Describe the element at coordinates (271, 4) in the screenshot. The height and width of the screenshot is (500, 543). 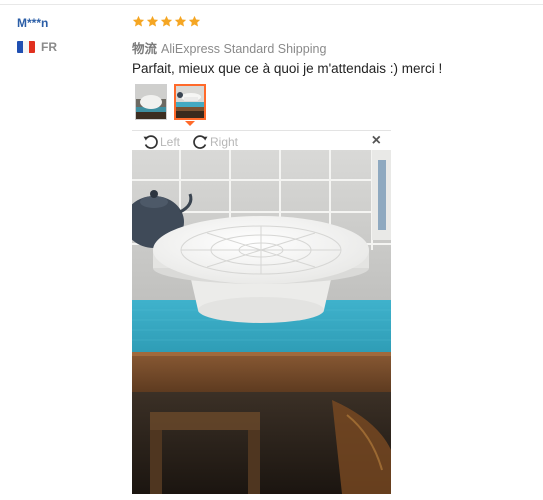
I see `top-divider` at that location.